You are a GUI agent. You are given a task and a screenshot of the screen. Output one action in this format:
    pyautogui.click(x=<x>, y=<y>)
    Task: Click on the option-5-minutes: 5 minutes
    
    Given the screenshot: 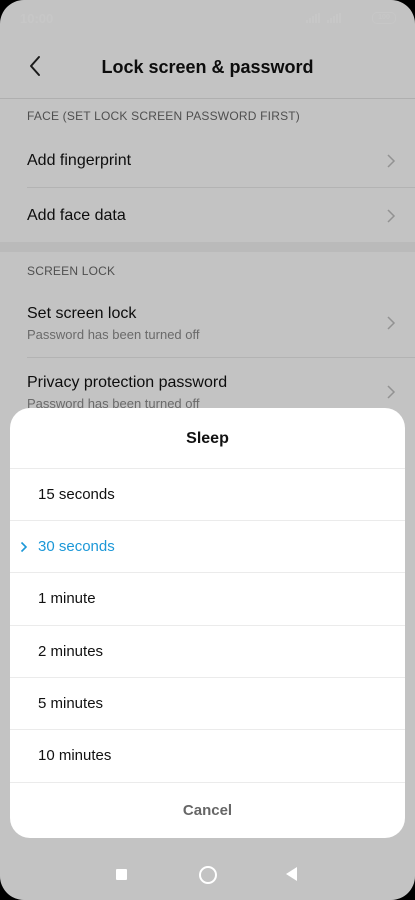 What is the action you would take?
    pyautogui.click(x=207, y=704)
    